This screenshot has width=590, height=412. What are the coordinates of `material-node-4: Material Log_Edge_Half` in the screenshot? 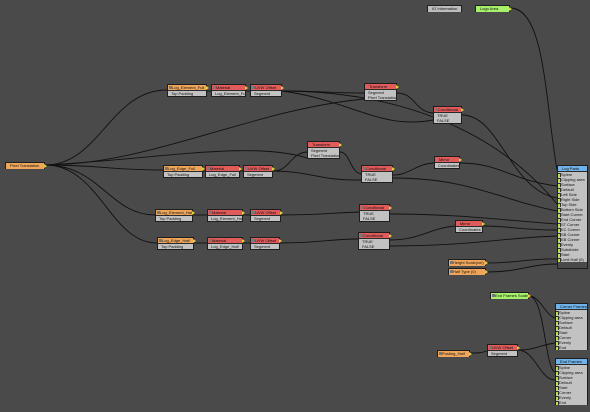 It's located at (226, 243).